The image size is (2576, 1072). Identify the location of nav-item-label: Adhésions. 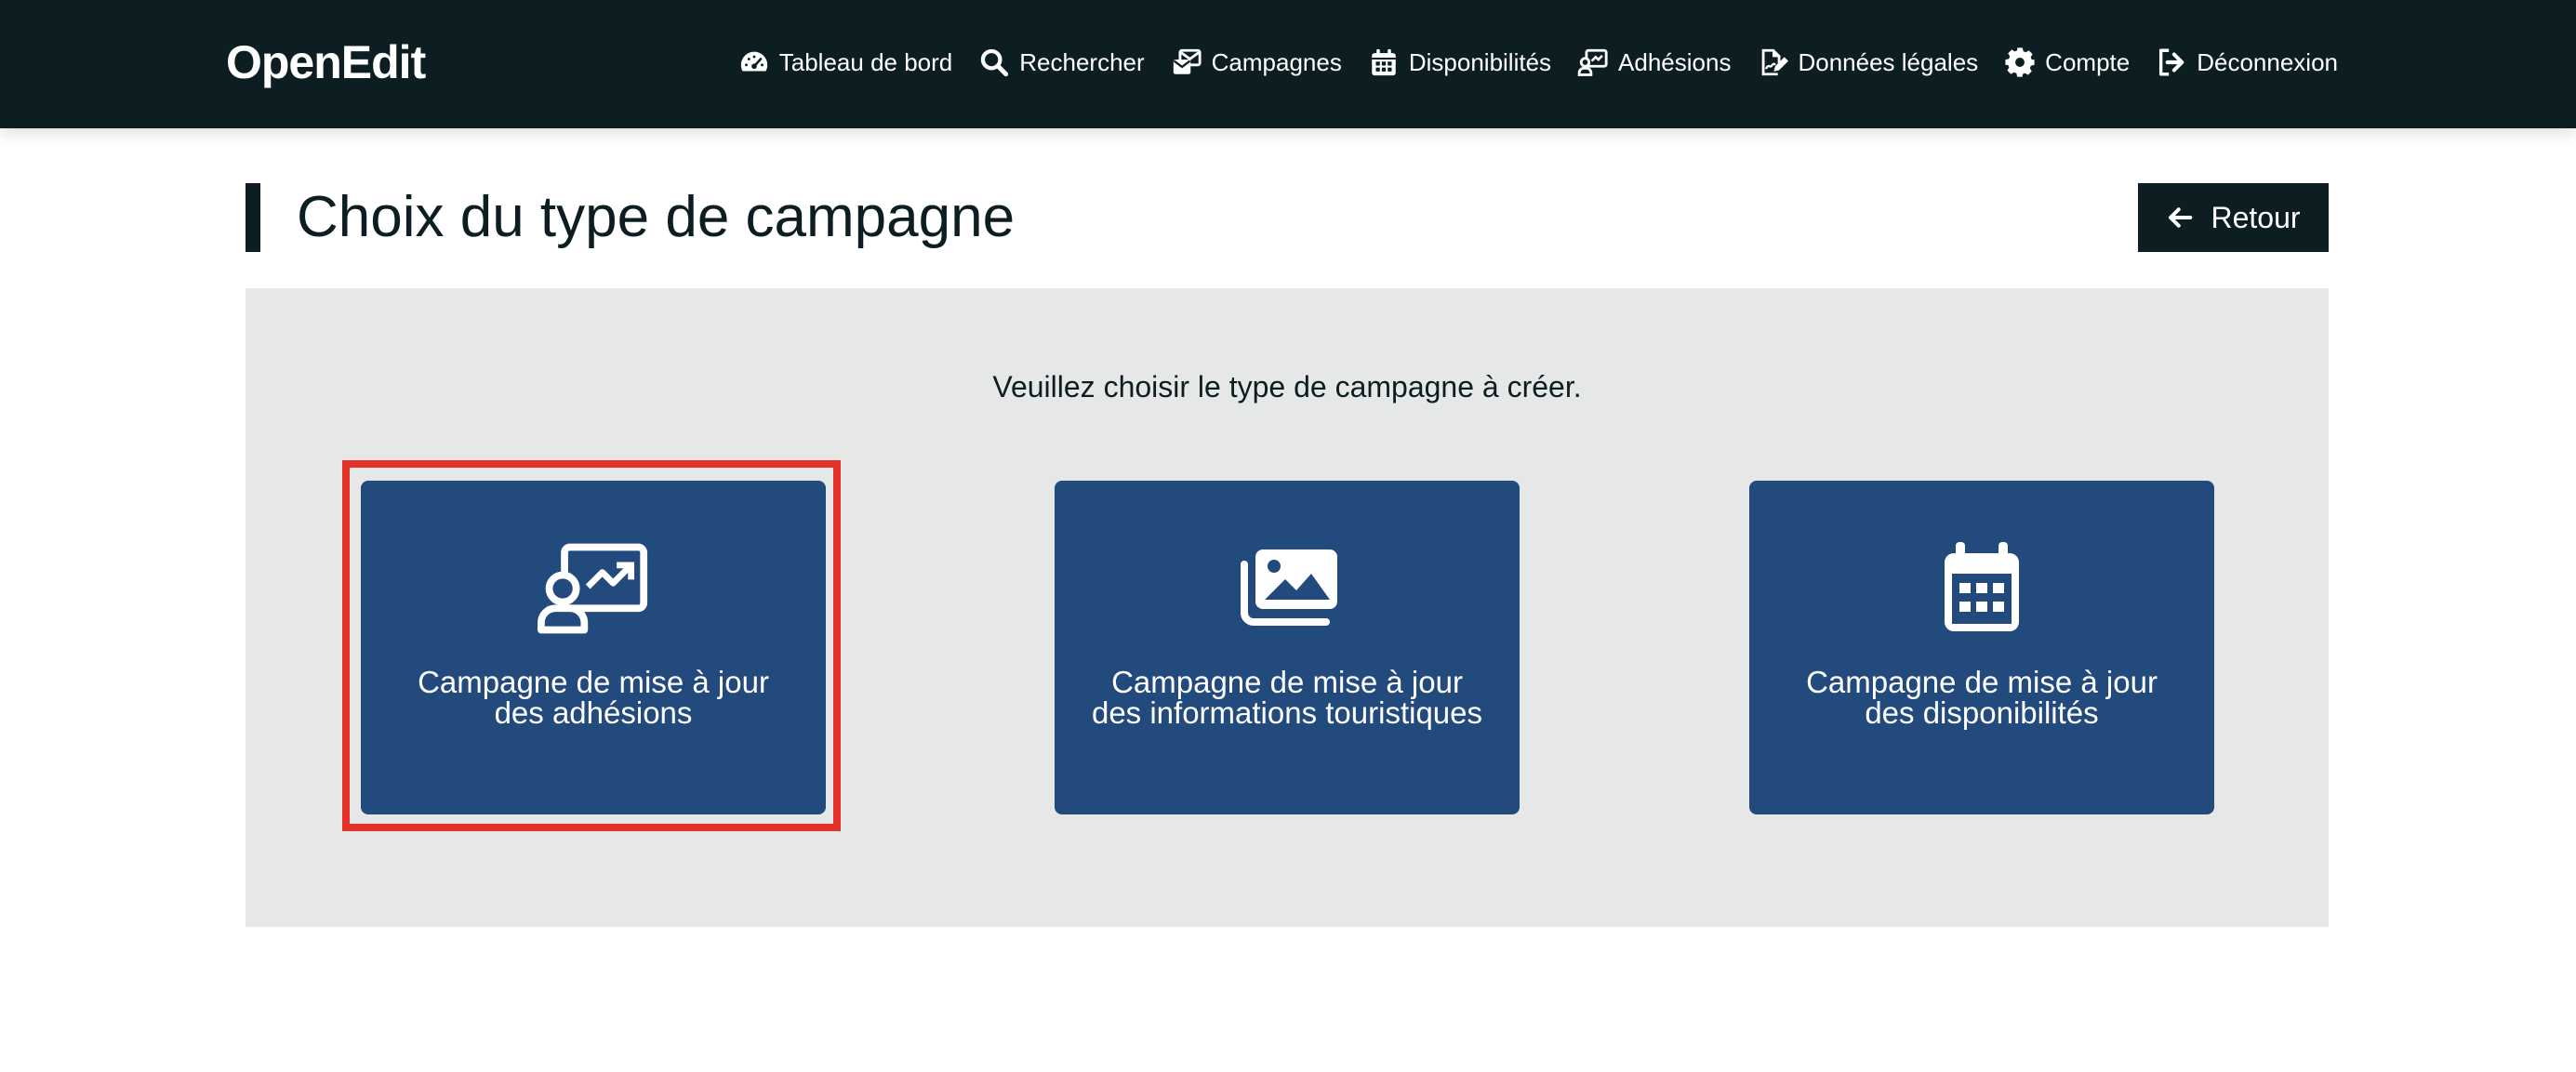
(1675, 61).